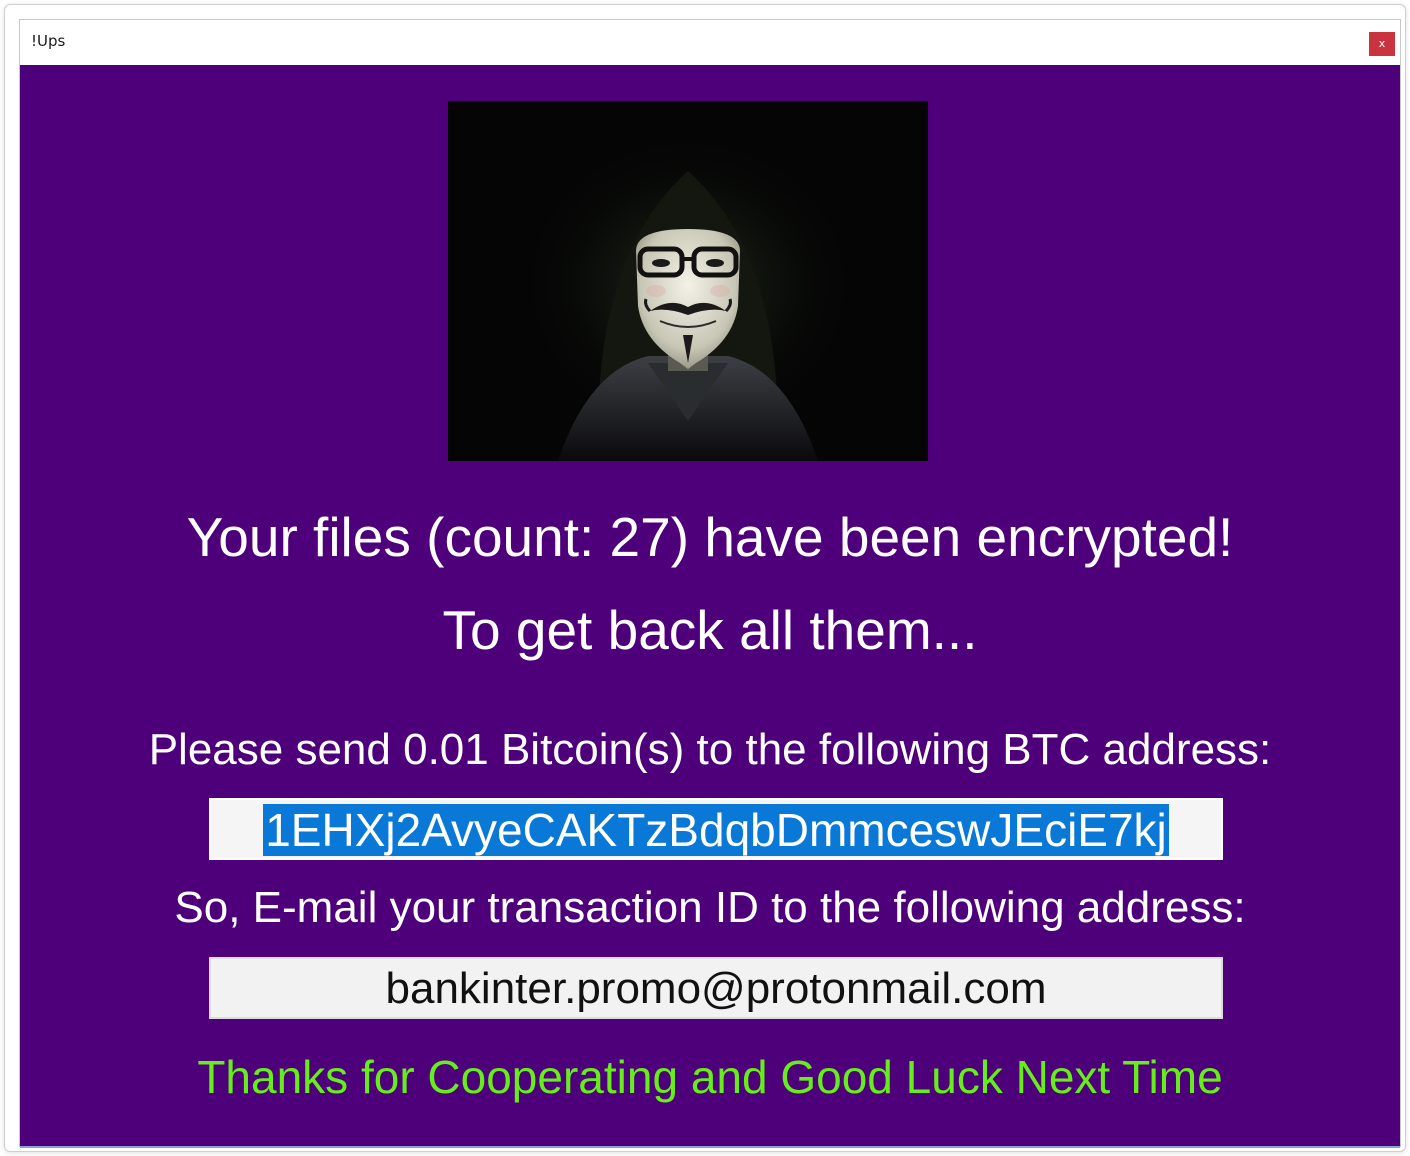 Image resolution: width=1410 pixels, height=1156 pixels. Describe the element at coordinates (1382, 44) in the screenshot. I see `close-button: x` at that location.